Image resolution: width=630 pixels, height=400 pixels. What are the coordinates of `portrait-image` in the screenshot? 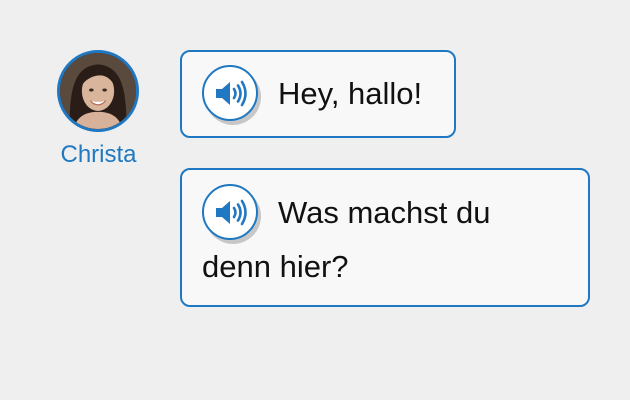 It's located at (98, 91).